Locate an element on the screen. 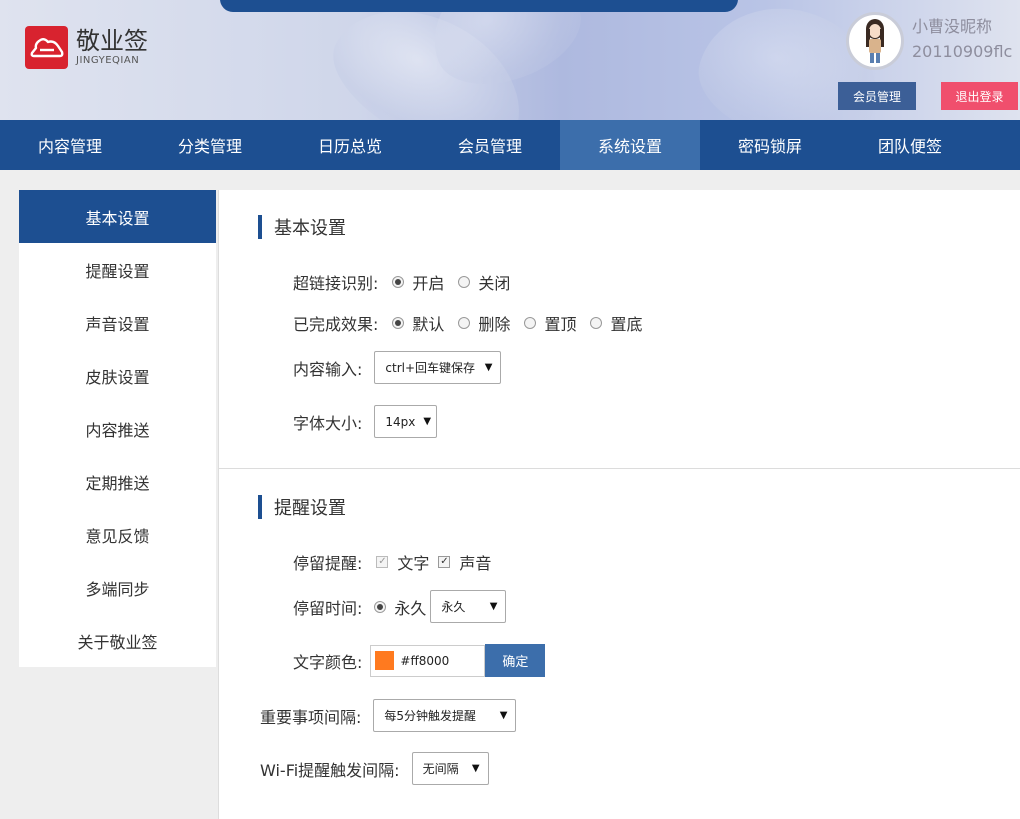 The height and width of the screenshot is (819, 1020). stay-time-radio is located at coordinates (380, 606).